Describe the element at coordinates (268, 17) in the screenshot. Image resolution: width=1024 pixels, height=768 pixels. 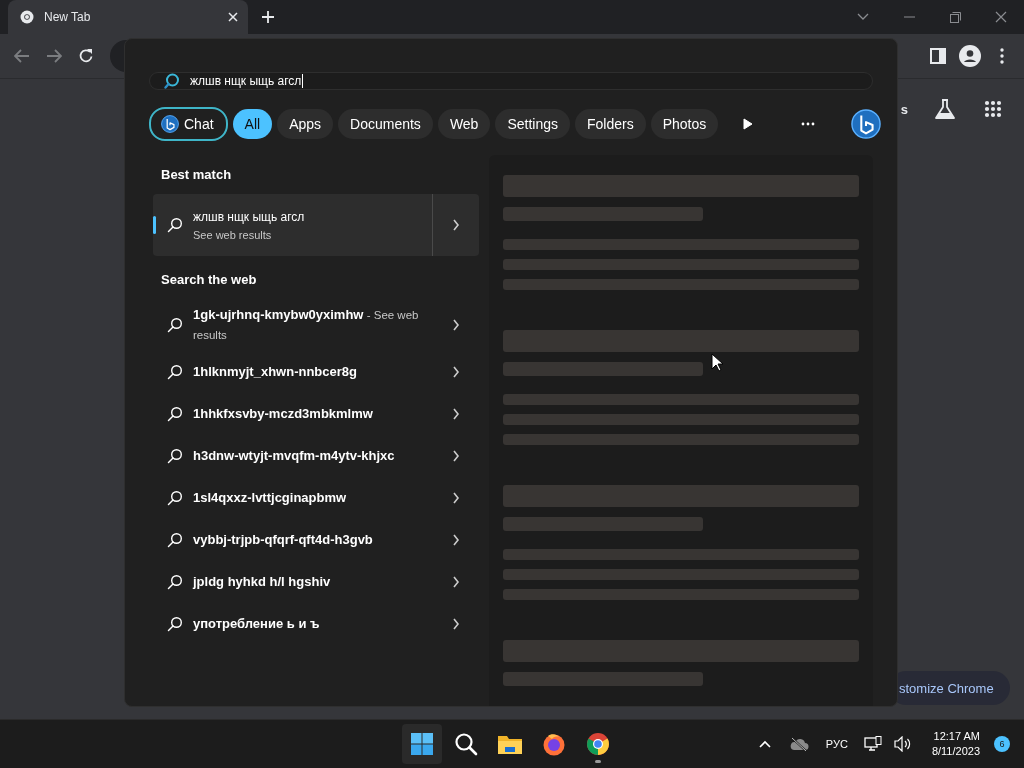
I see `new-tab-icon` at that location.